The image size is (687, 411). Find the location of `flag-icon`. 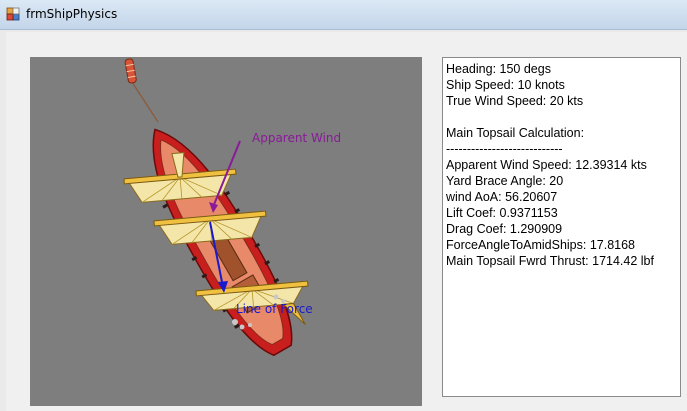

flag-icon is located at coordinates (130, 71).